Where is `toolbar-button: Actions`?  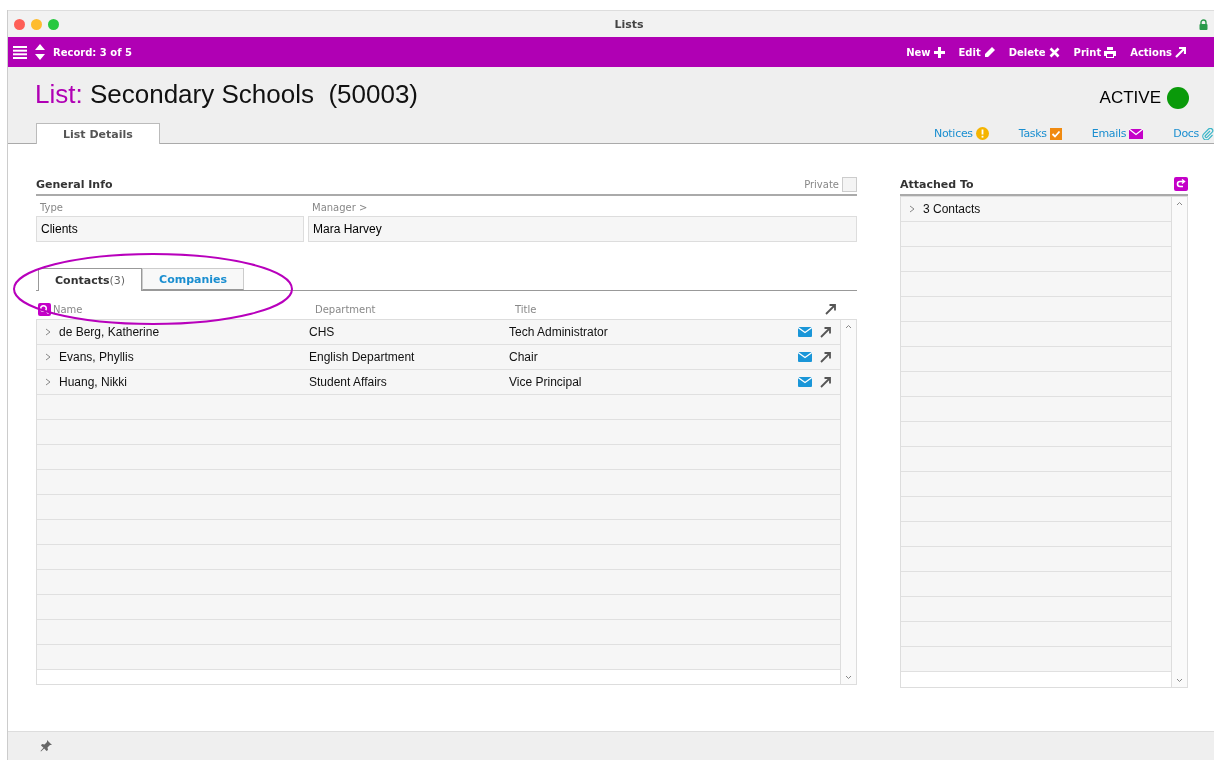
toolbar-button: Actions is located at coordinates (1158, 52).